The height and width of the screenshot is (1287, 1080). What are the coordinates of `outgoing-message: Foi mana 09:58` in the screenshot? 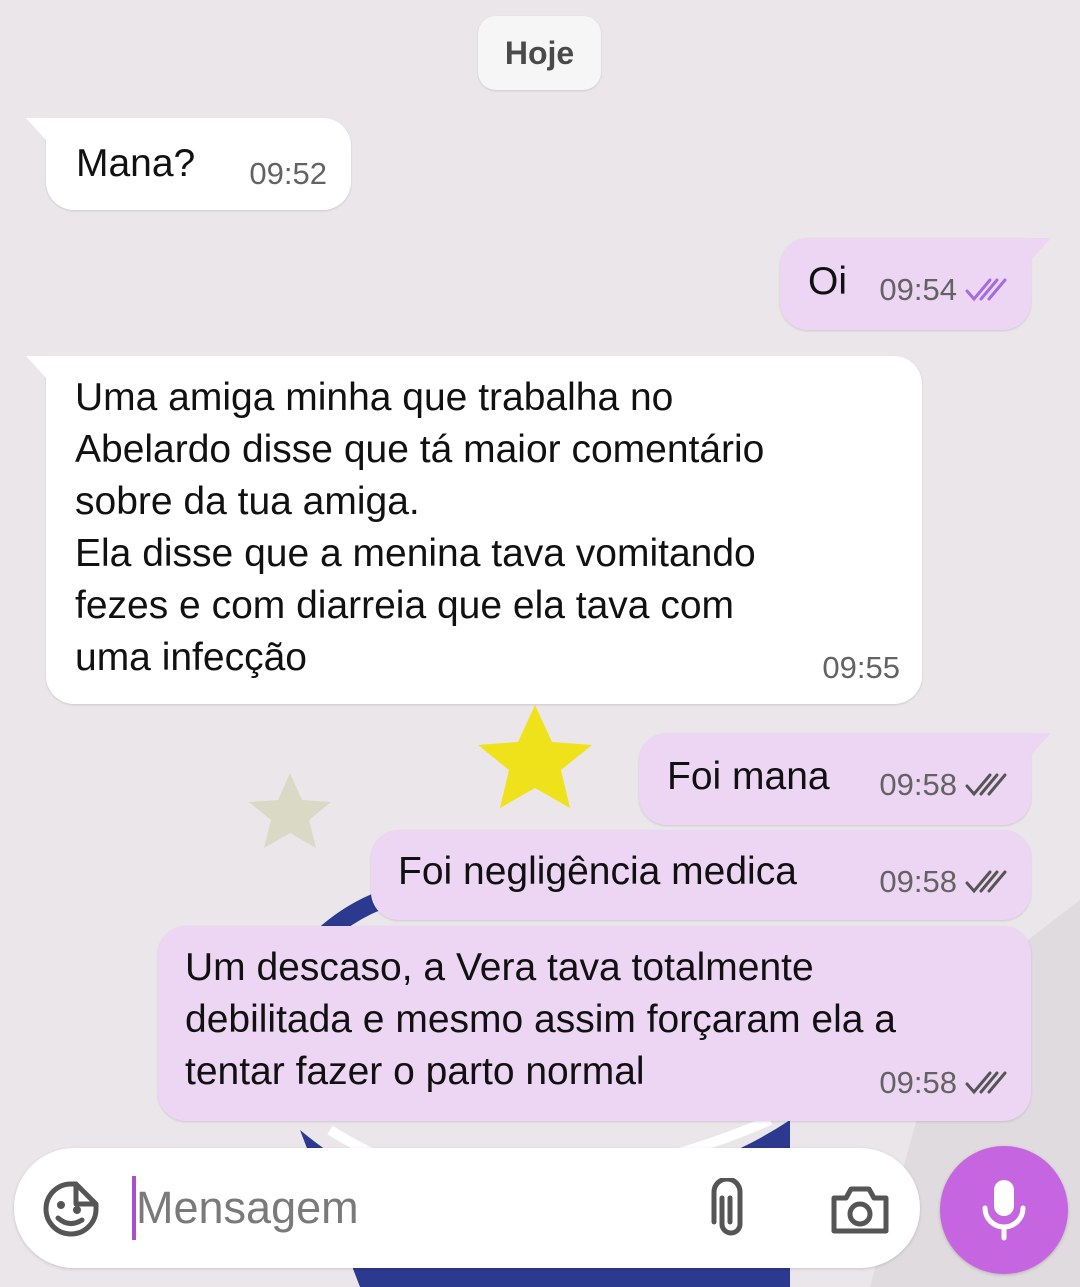 It's located at (845, 779).